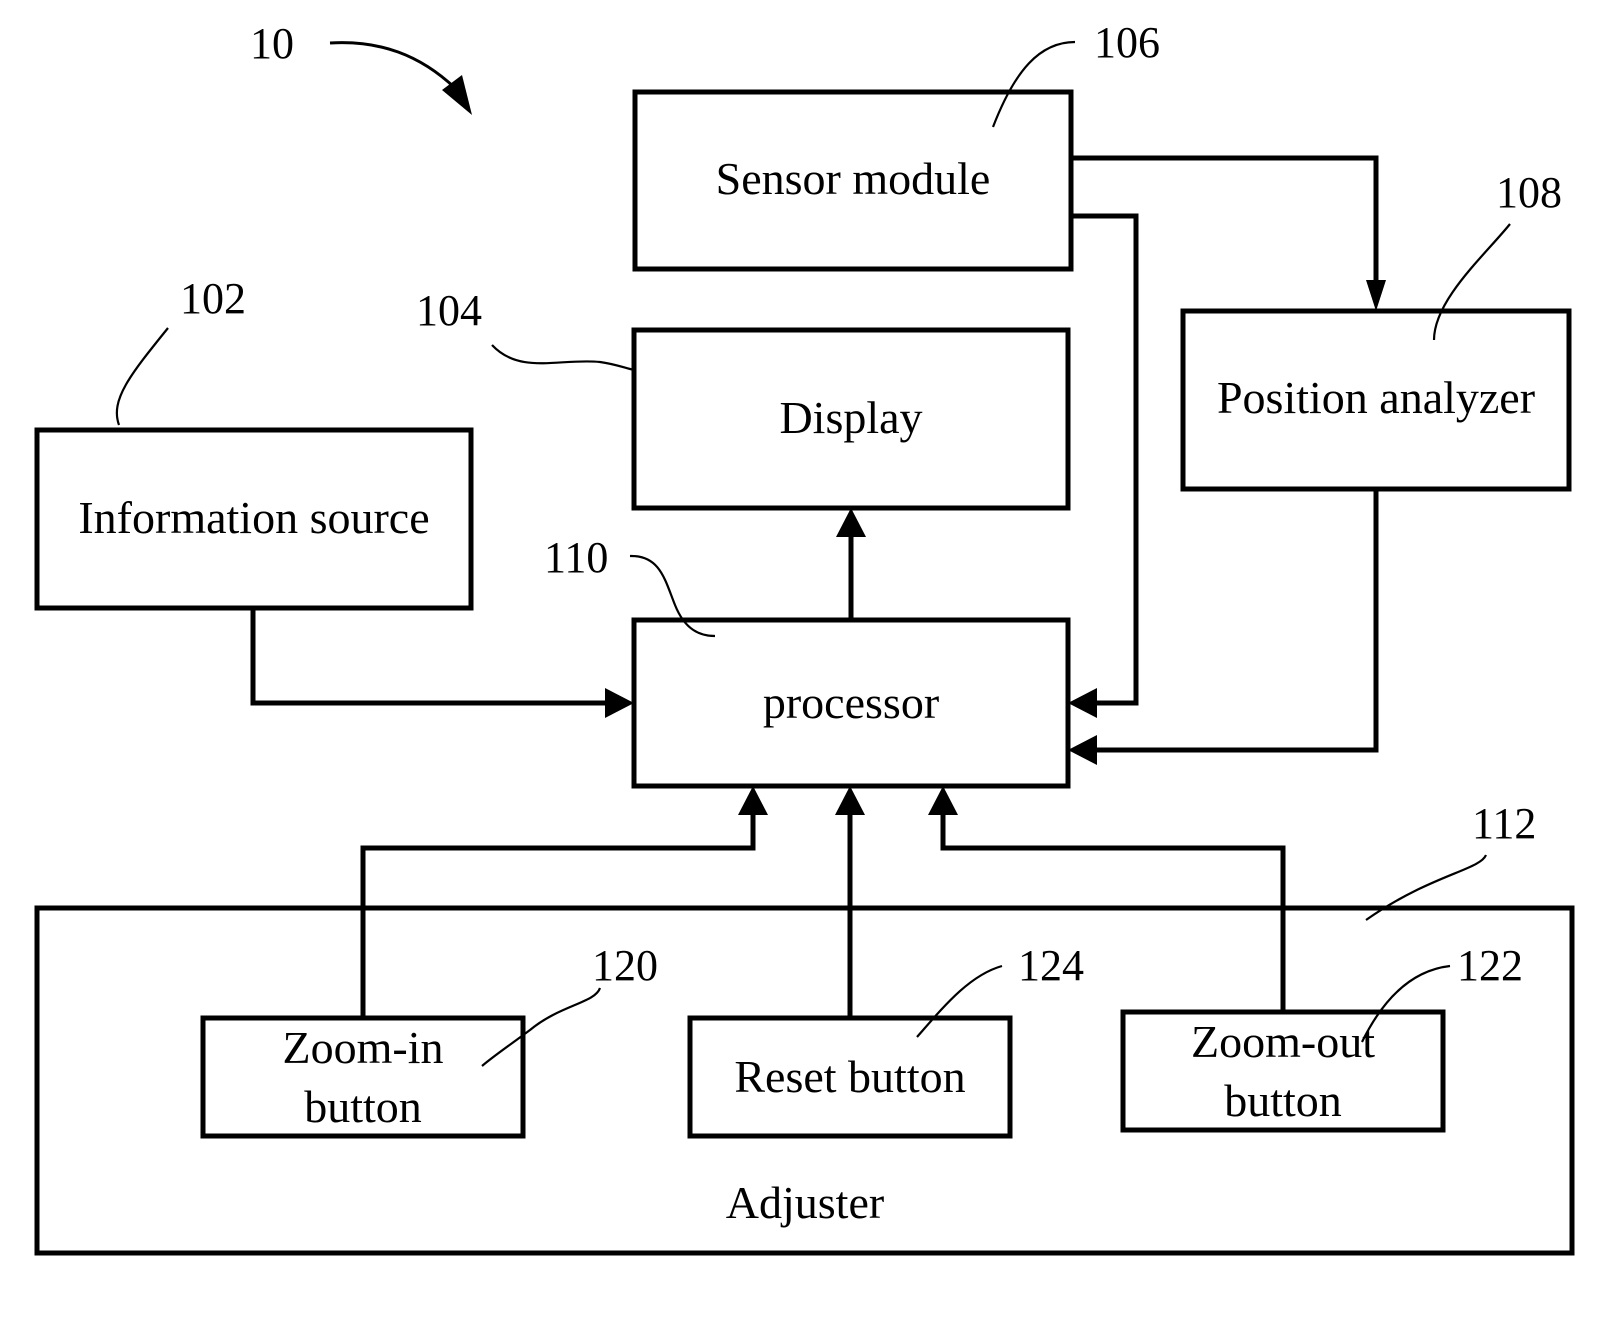 Image resolution: width=1598 pixels, height=1332 pixels. I want to click on information-source-label: Information source, so click(253, 517).